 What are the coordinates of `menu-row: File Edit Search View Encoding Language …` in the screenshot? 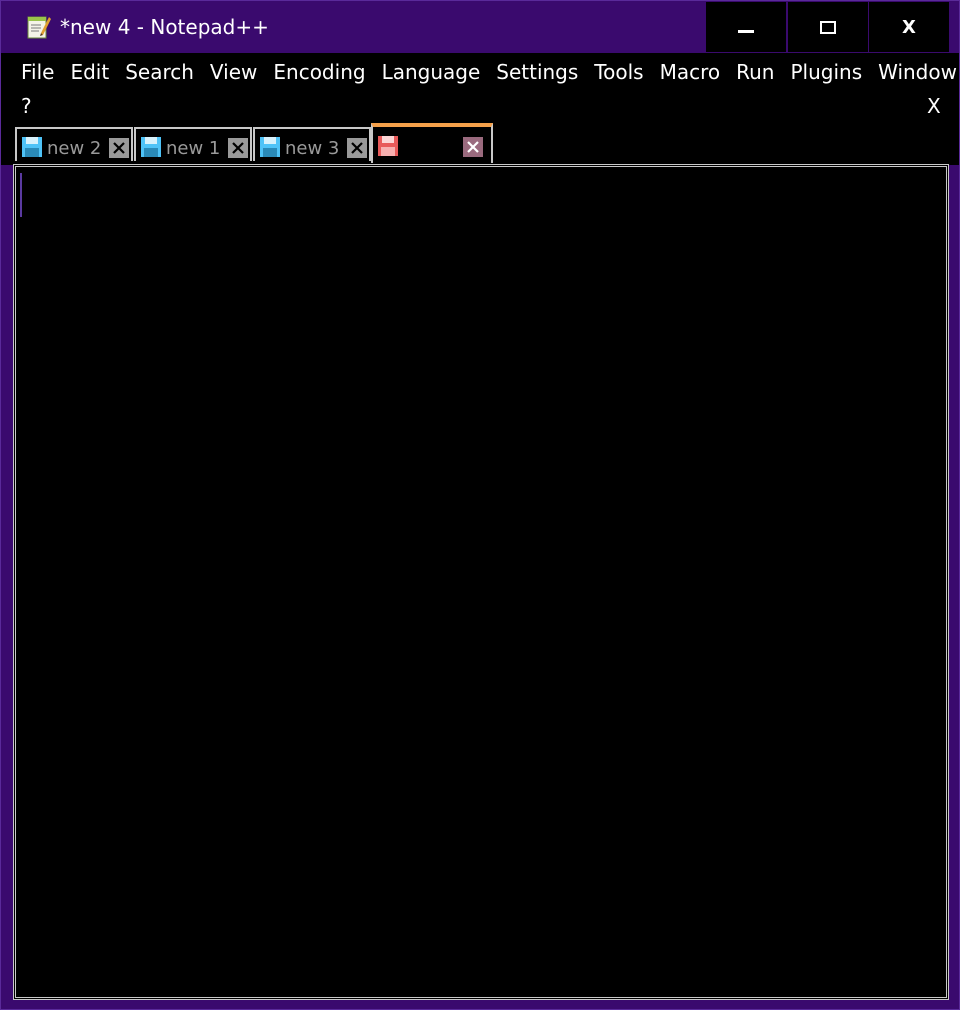 It's located at (486, 72).